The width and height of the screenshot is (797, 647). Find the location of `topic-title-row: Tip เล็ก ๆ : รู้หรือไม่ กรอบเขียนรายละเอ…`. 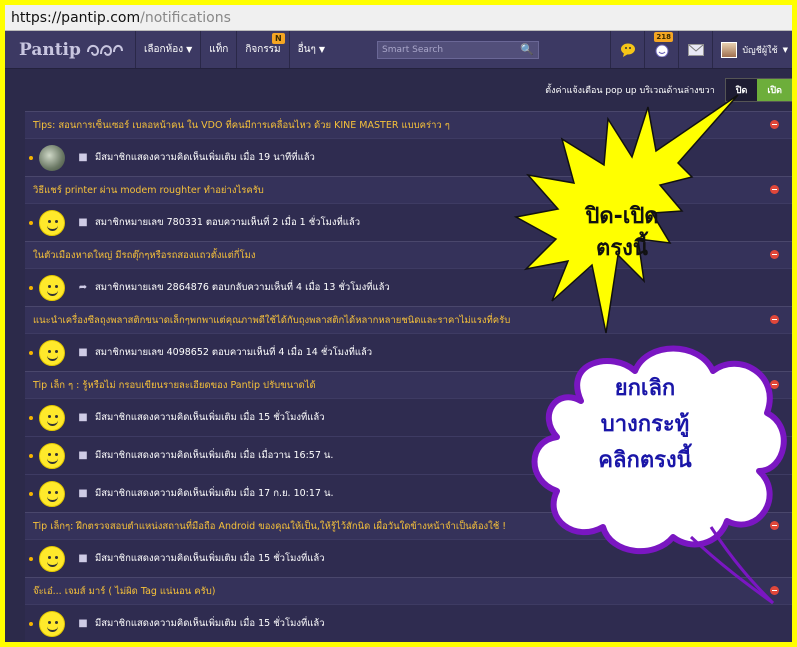

topic-title-row: Tip เล็ก ๆ : รู้หรือไม่ กรอบเขียนรายละเอ… is located at coordinates (408, 385).